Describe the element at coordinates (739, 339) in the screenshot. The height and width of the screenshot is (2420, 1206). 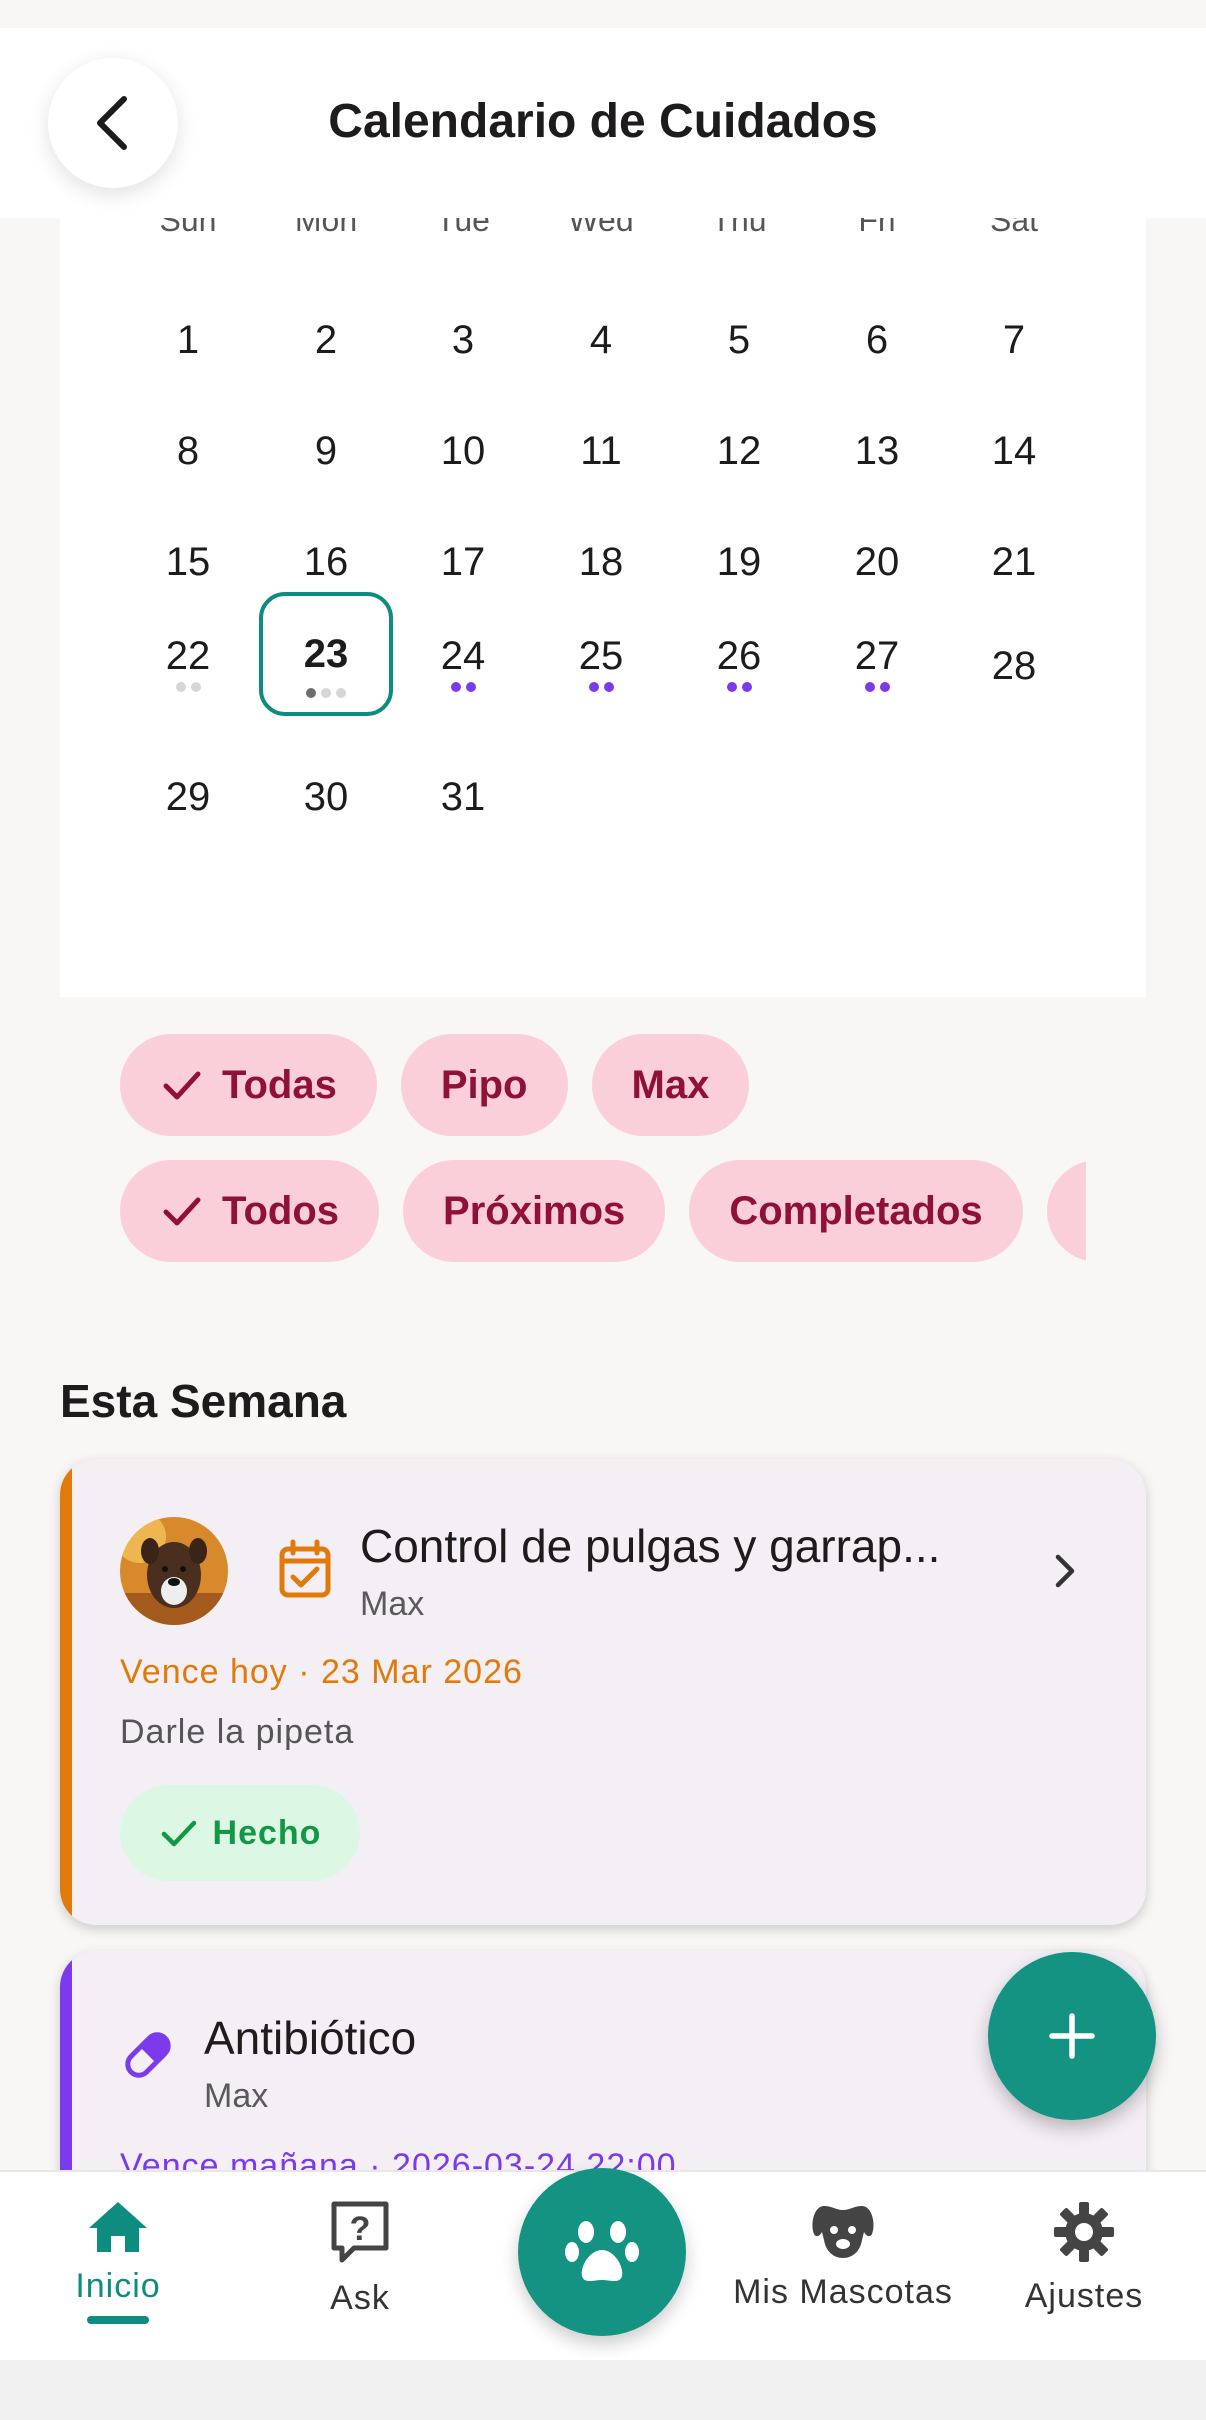
I see `calendar-day: 5` at that location.